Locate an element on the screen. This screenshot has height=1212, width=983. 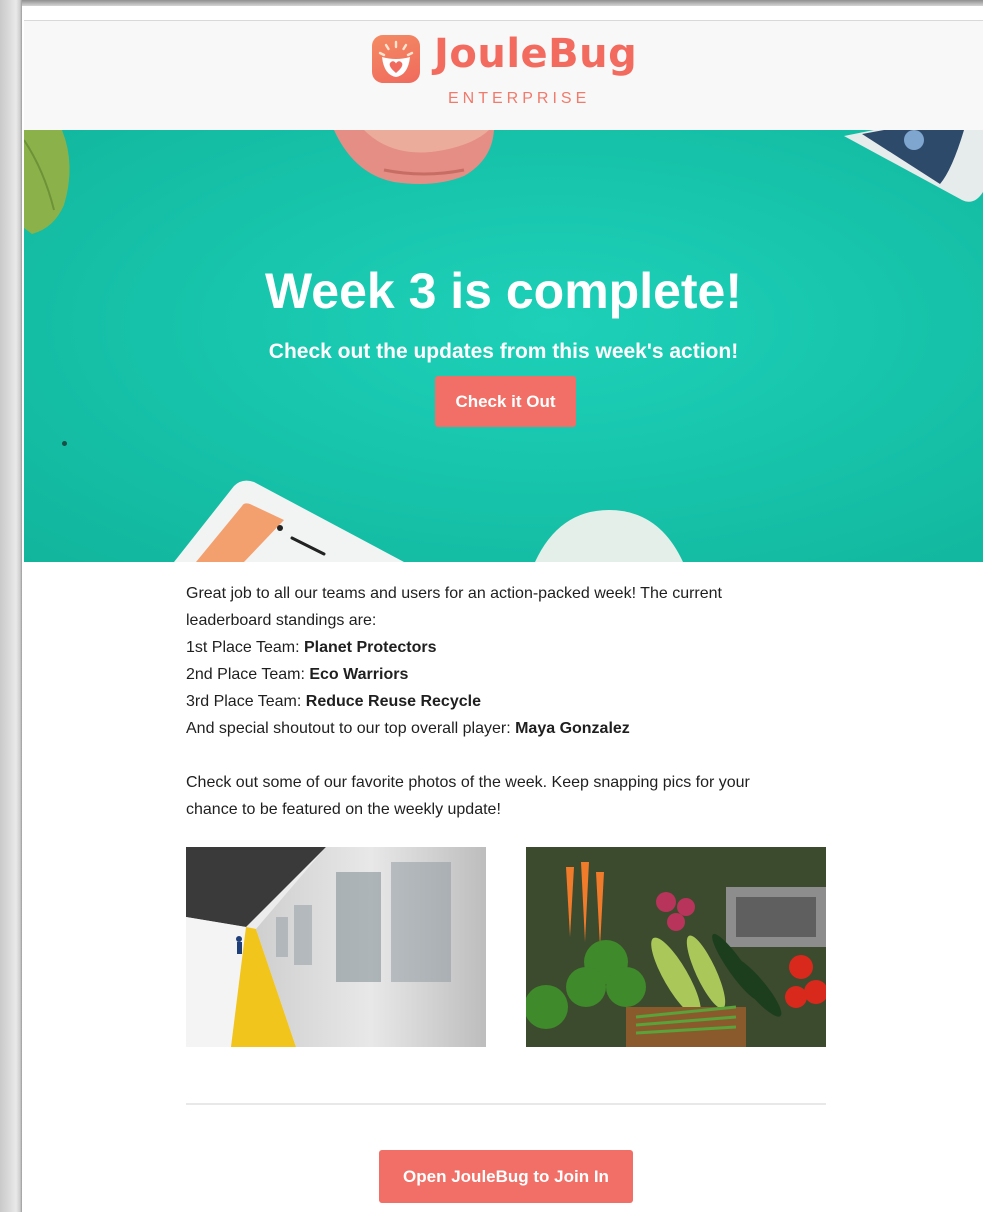
logo-subtitle: ENTERPRISE is located at coordinates (519, 98).